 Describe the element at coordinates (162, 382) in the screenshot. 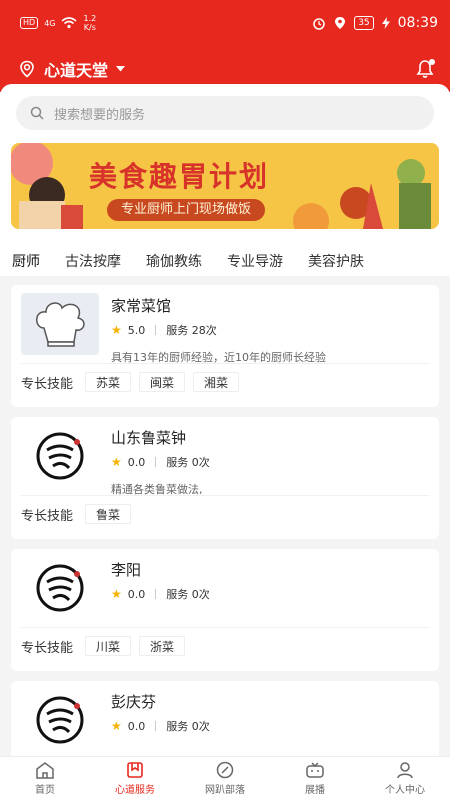

I see `skill-tag: 闽菜` at that location.